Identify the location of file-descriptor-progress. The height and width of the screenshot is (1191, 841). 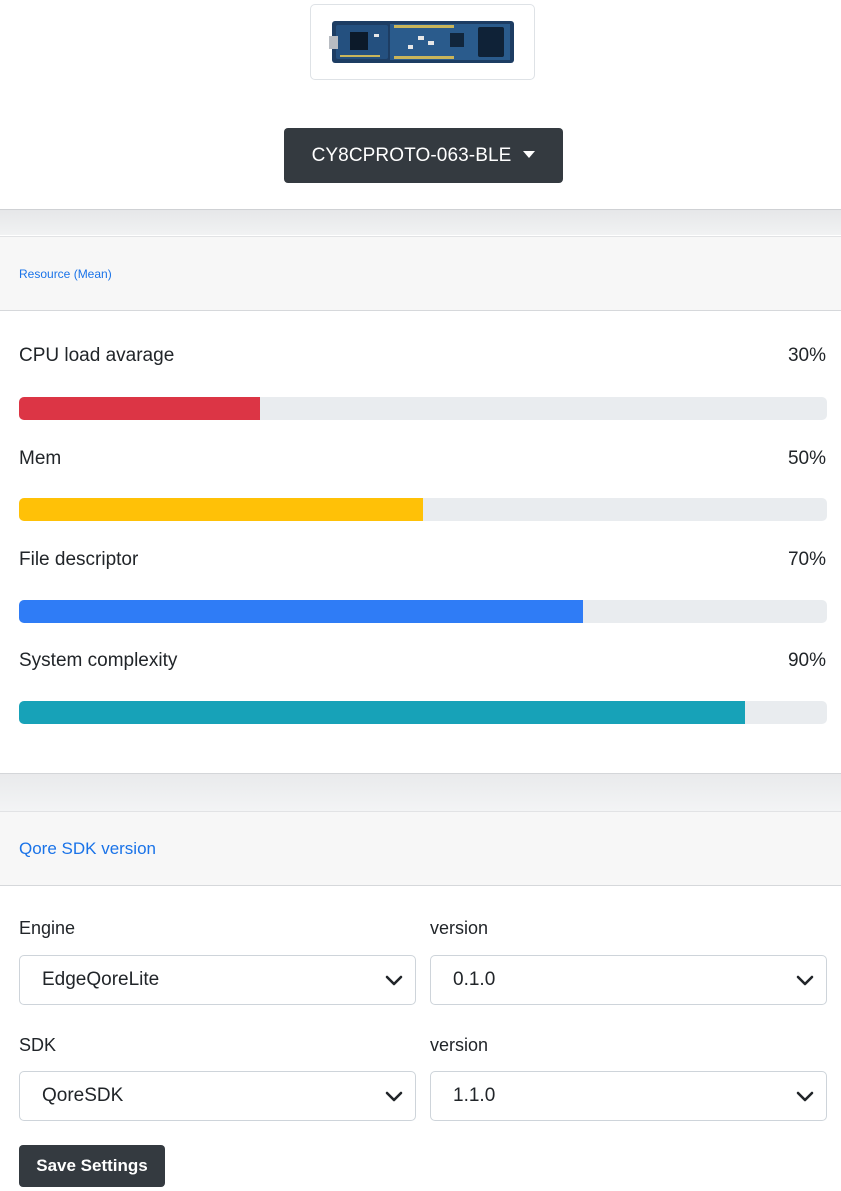
(423, 611).